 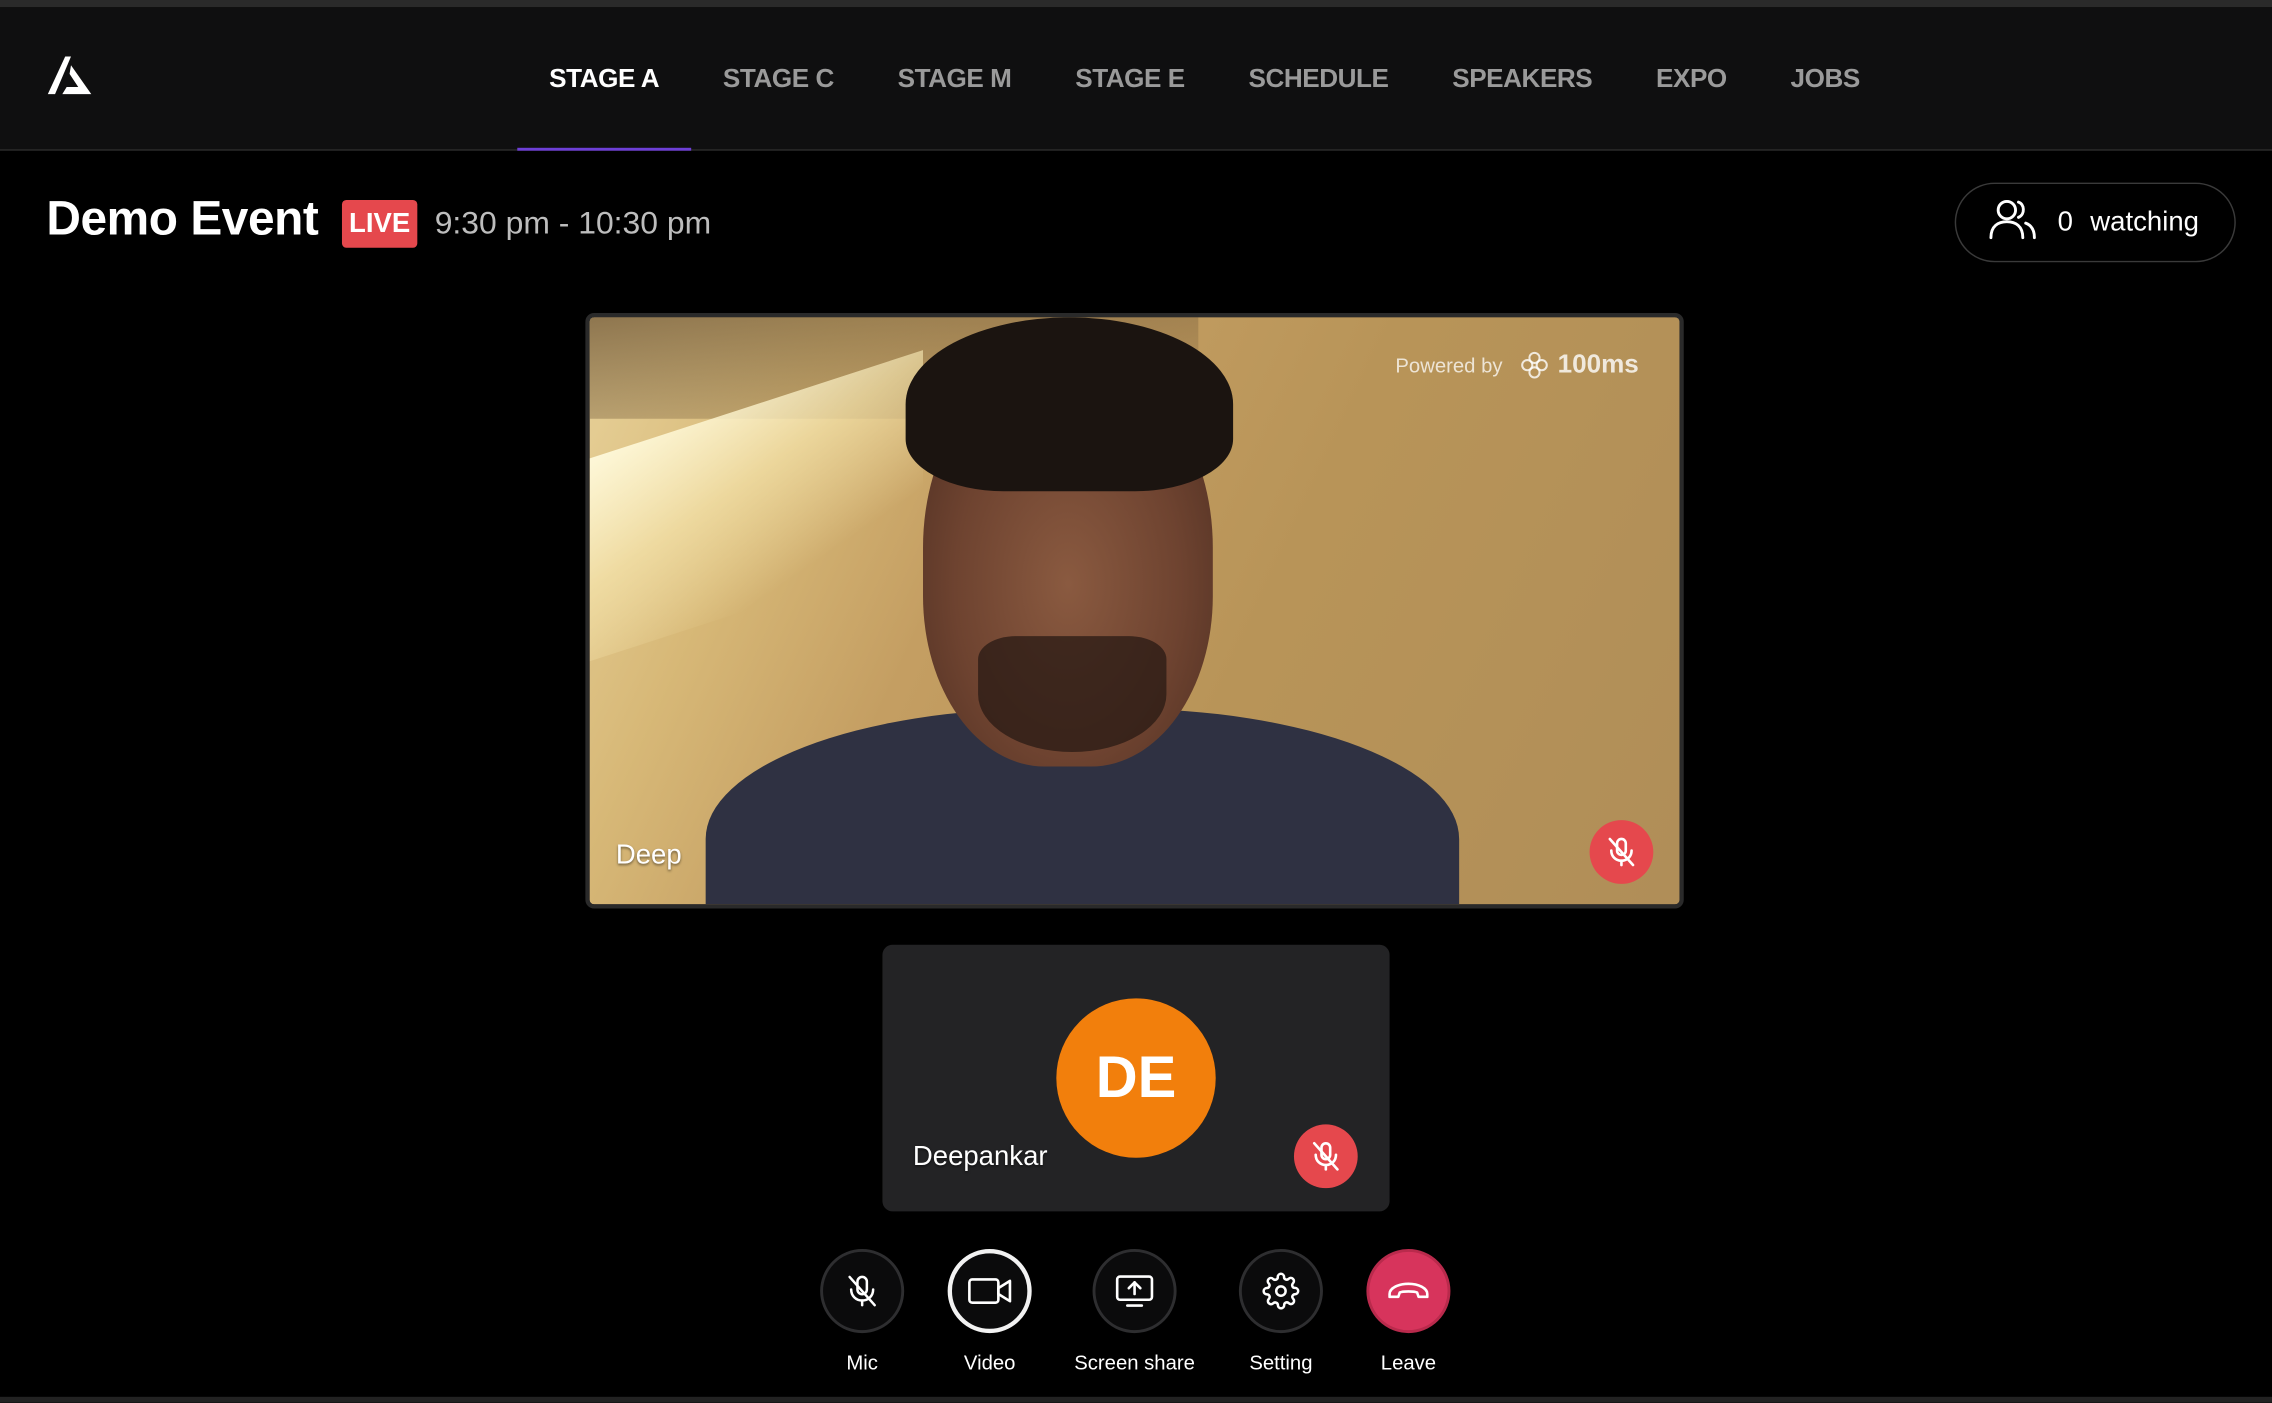 I want to click on screen-share-button, so click(x=1134, y=1291).